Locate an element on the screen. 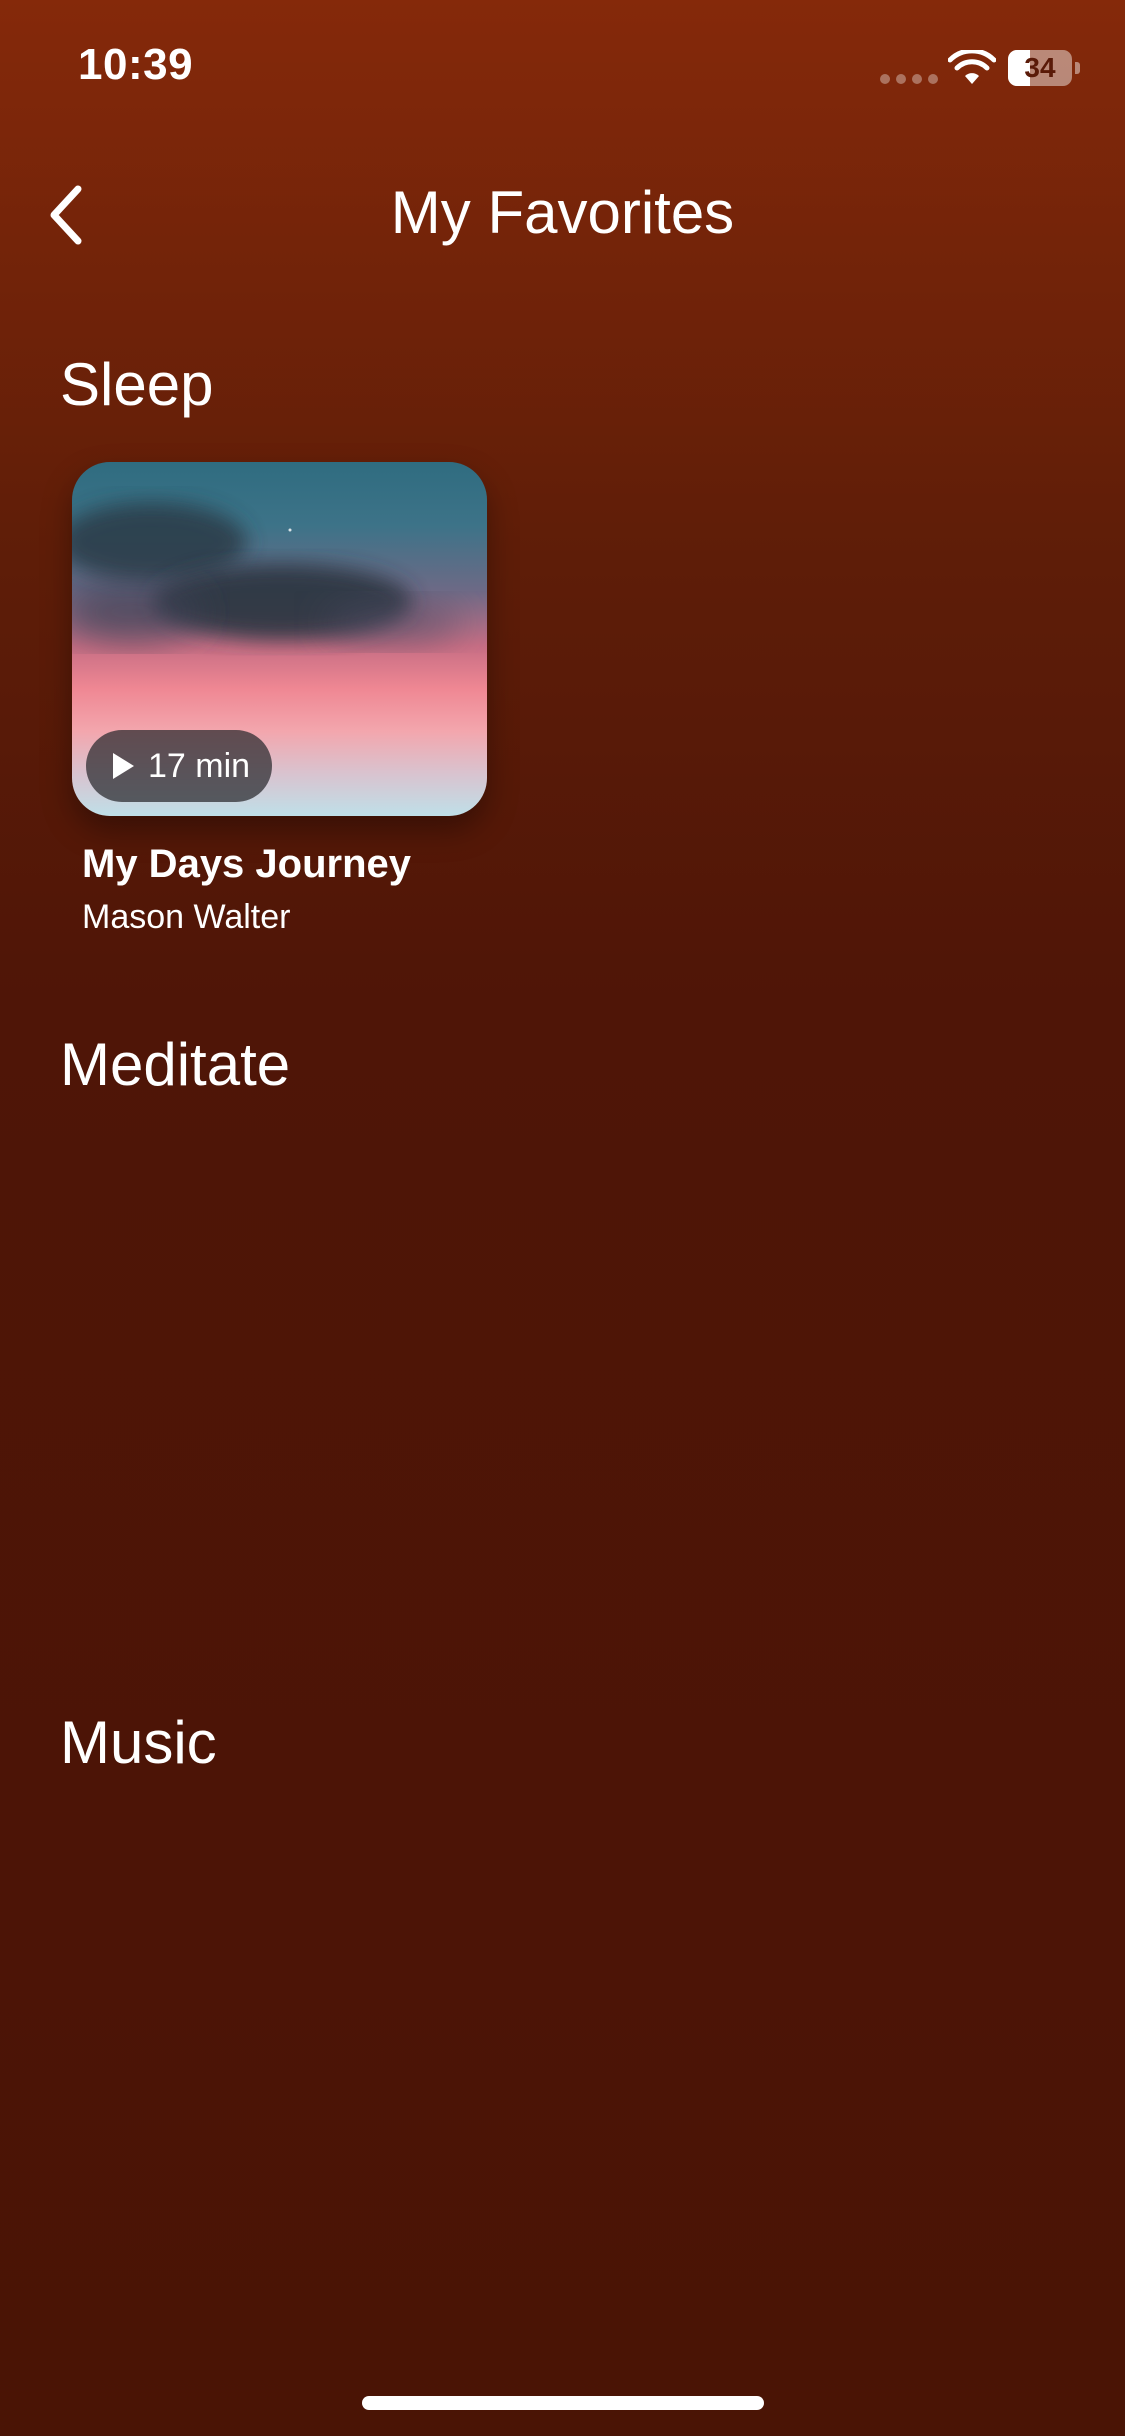 The height and width of the screenshot is (2436, 1125). cellular-signal-icon is located at coordinates (909, 79).